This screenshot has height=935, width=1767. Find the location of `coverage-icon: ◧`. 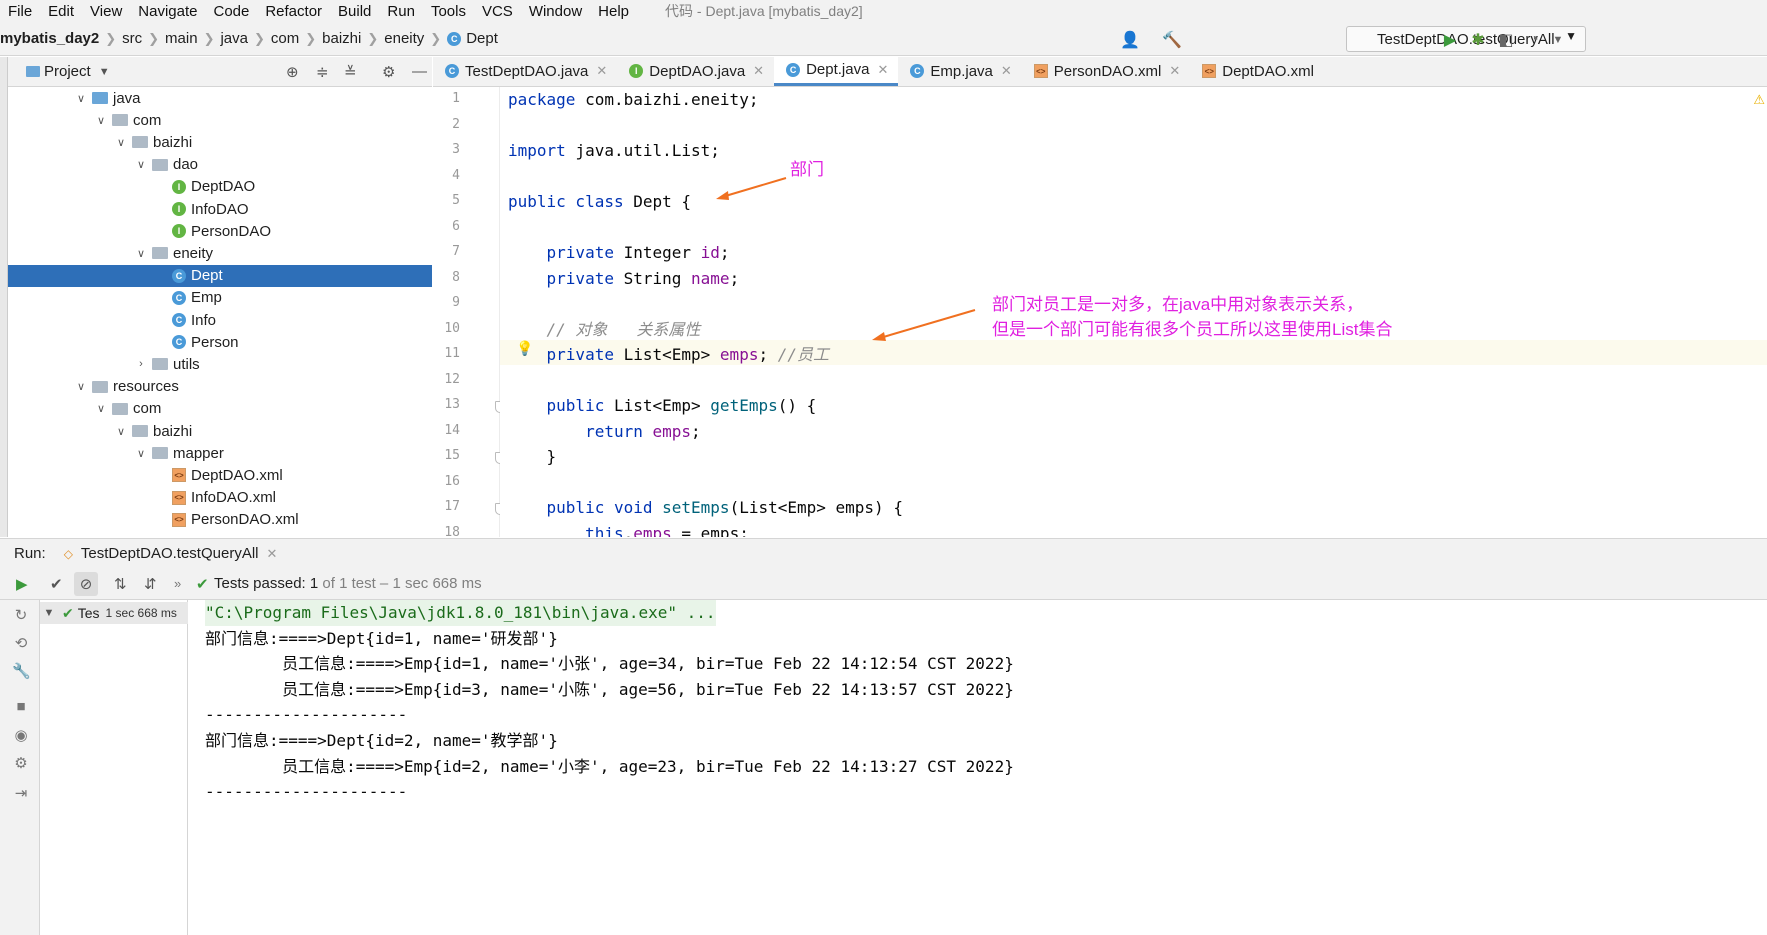

coverage-icon: ◧ is located at coordinates (1506, 40).